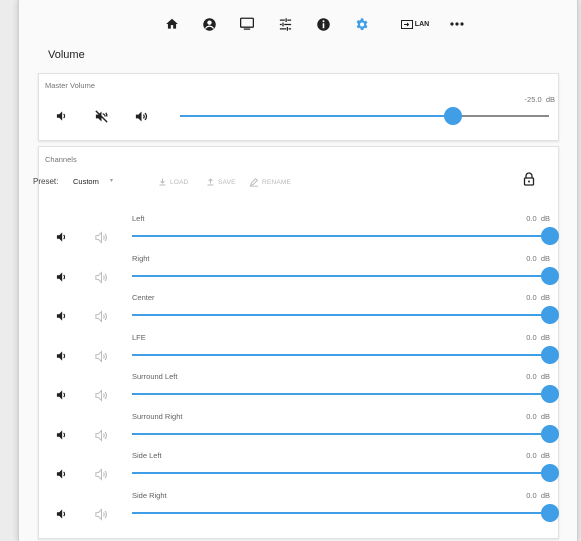 This screenshot has height=541, width=581. I want to click on channel-name-side-right: Side Right, so click(149, 495).